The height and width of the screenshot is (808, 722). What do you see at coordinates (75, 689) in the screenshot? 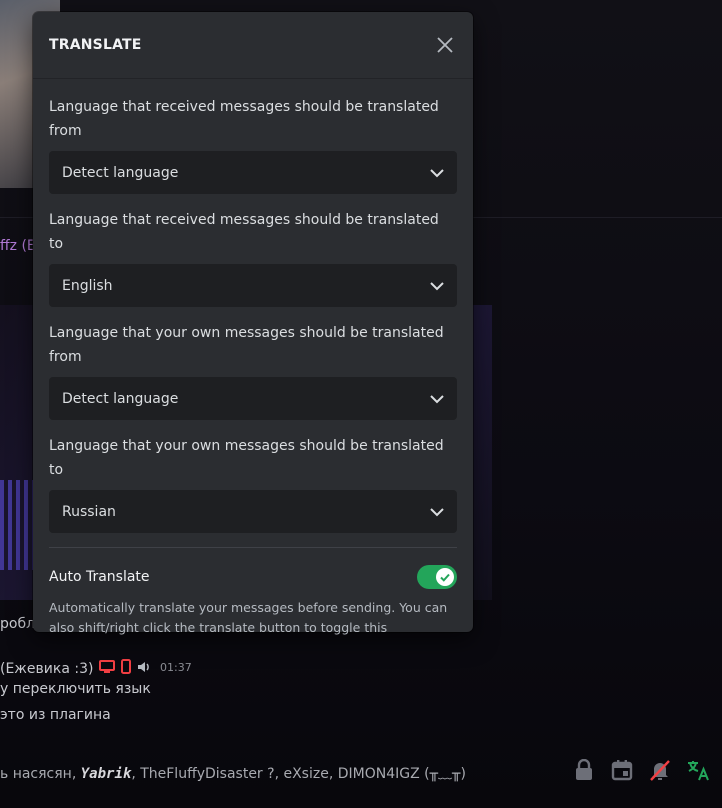
I see `background-message-line: у переключить язык` at bounding box center [75, 689].